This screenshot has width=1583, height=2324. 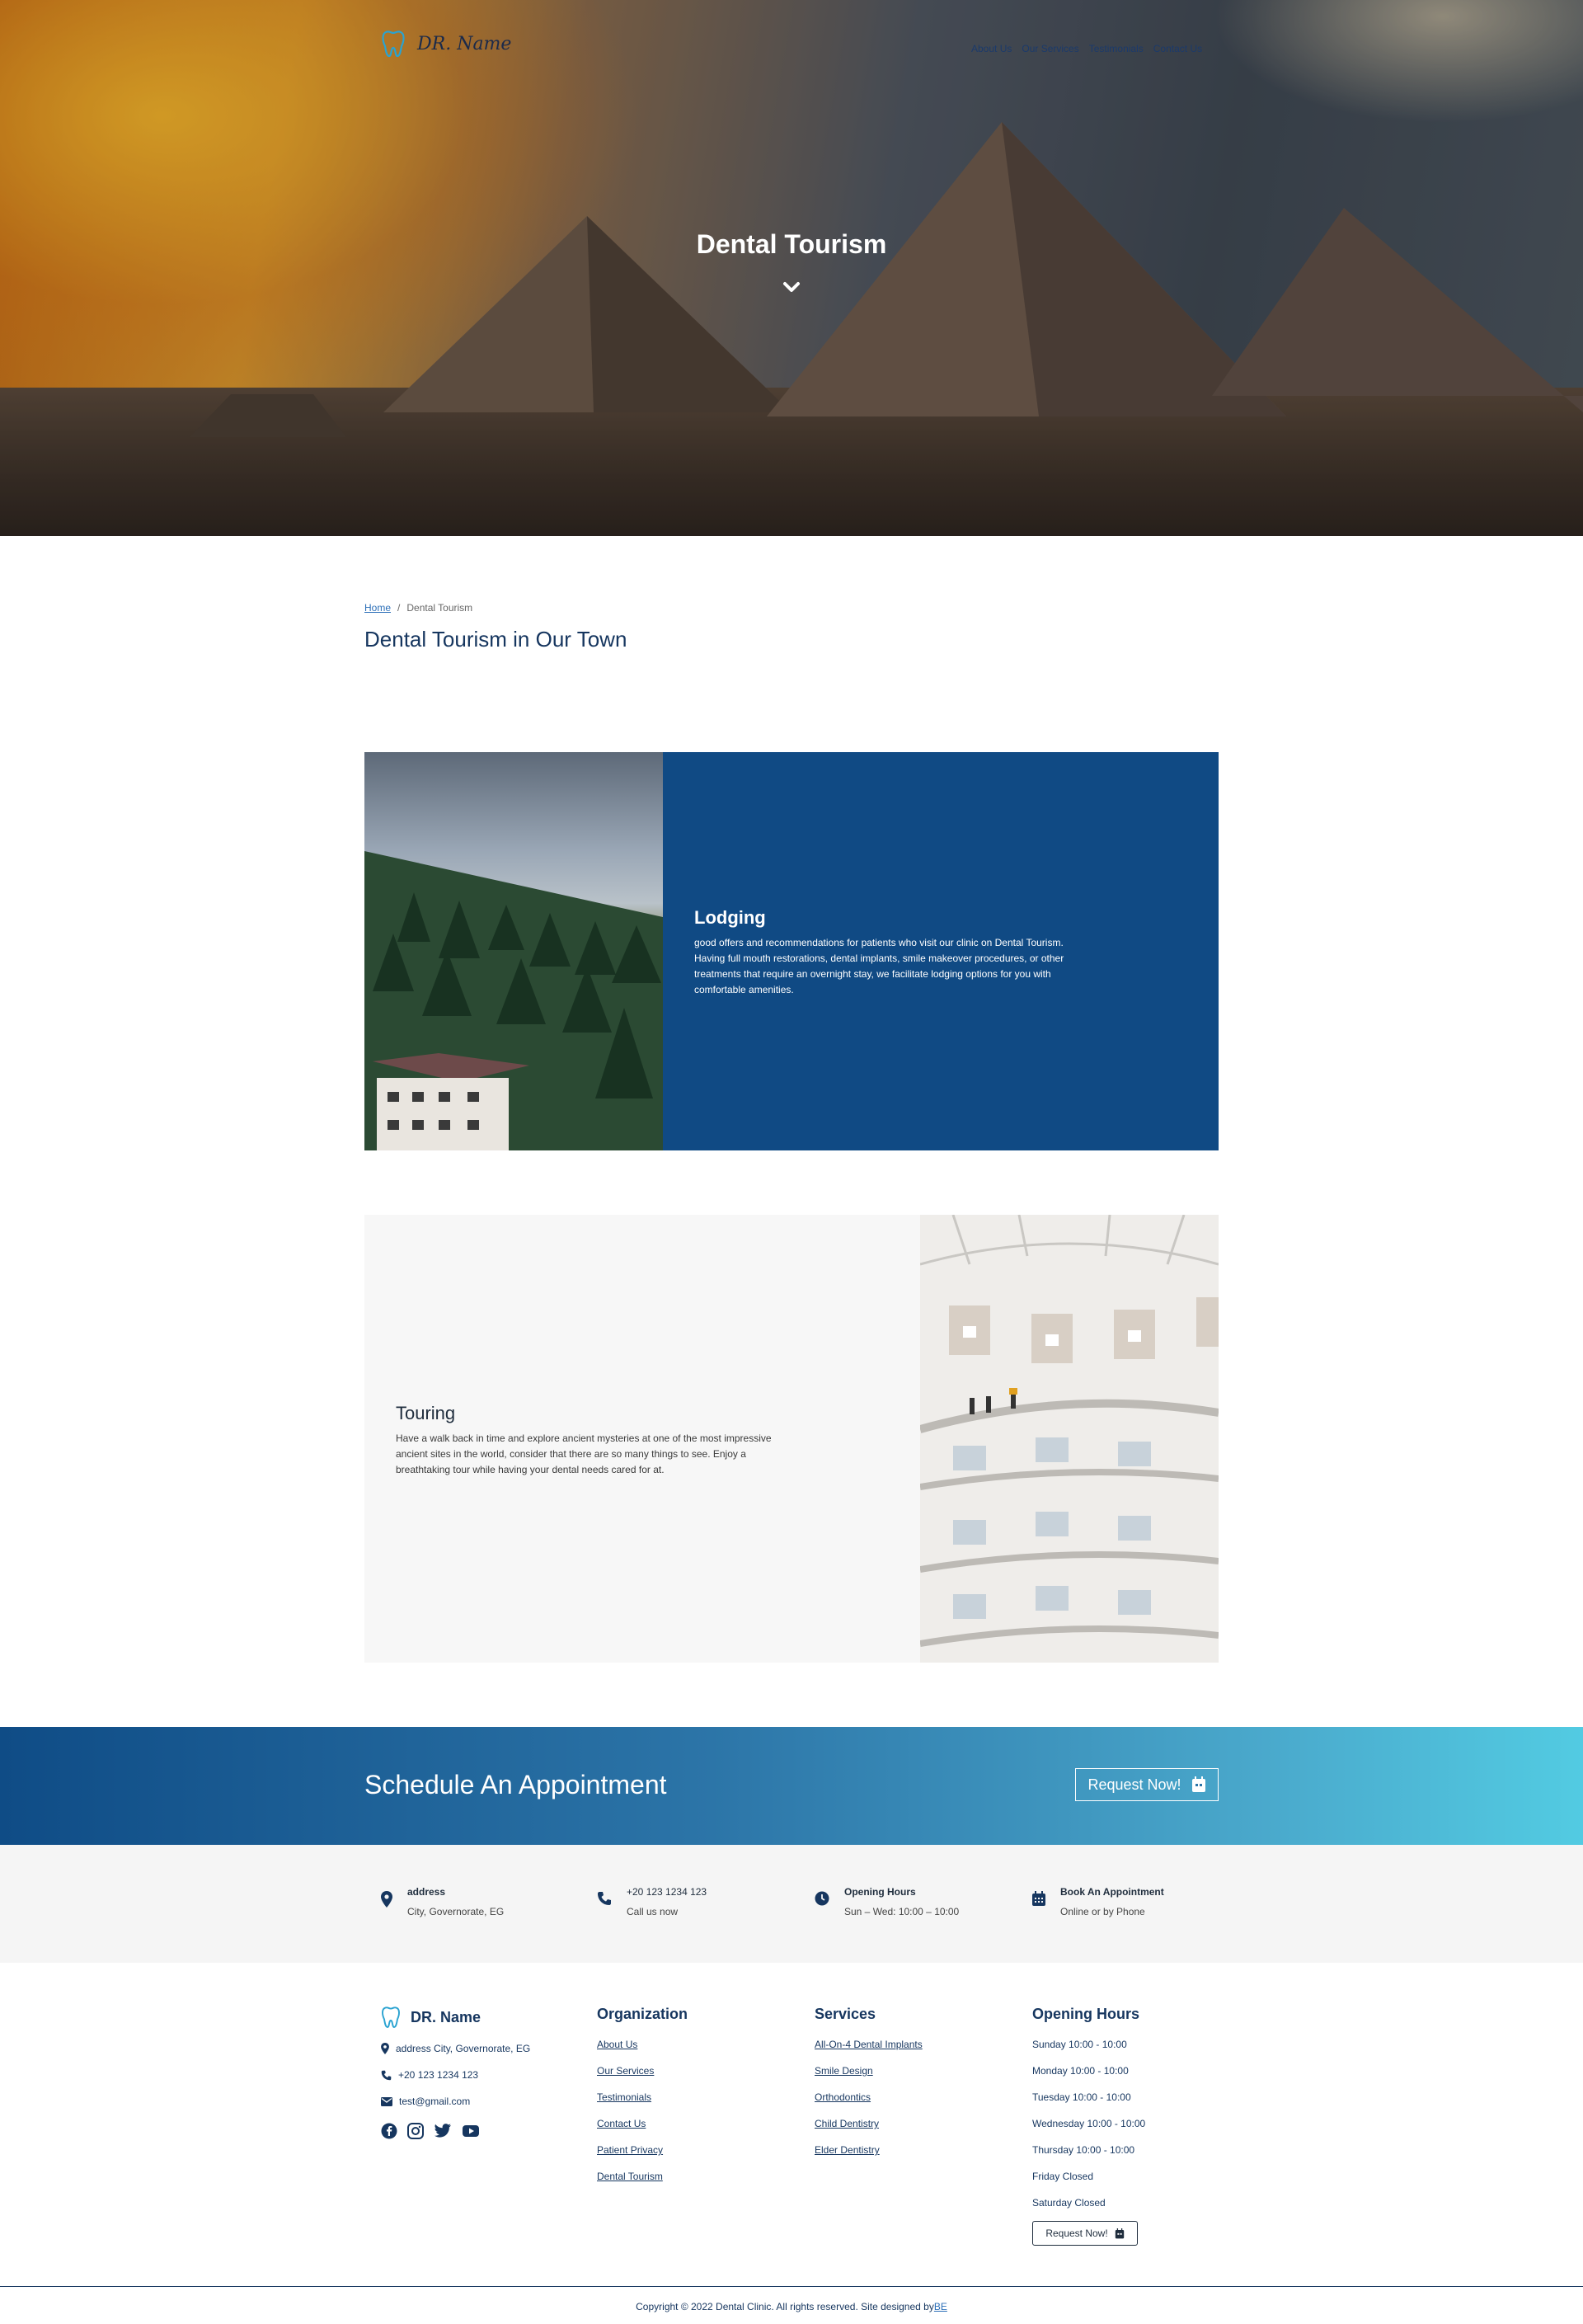 What do you see at coordinates (416, 2131) in the screenshot?
I see `instagram-icon` at bounding box center [416, 2131].